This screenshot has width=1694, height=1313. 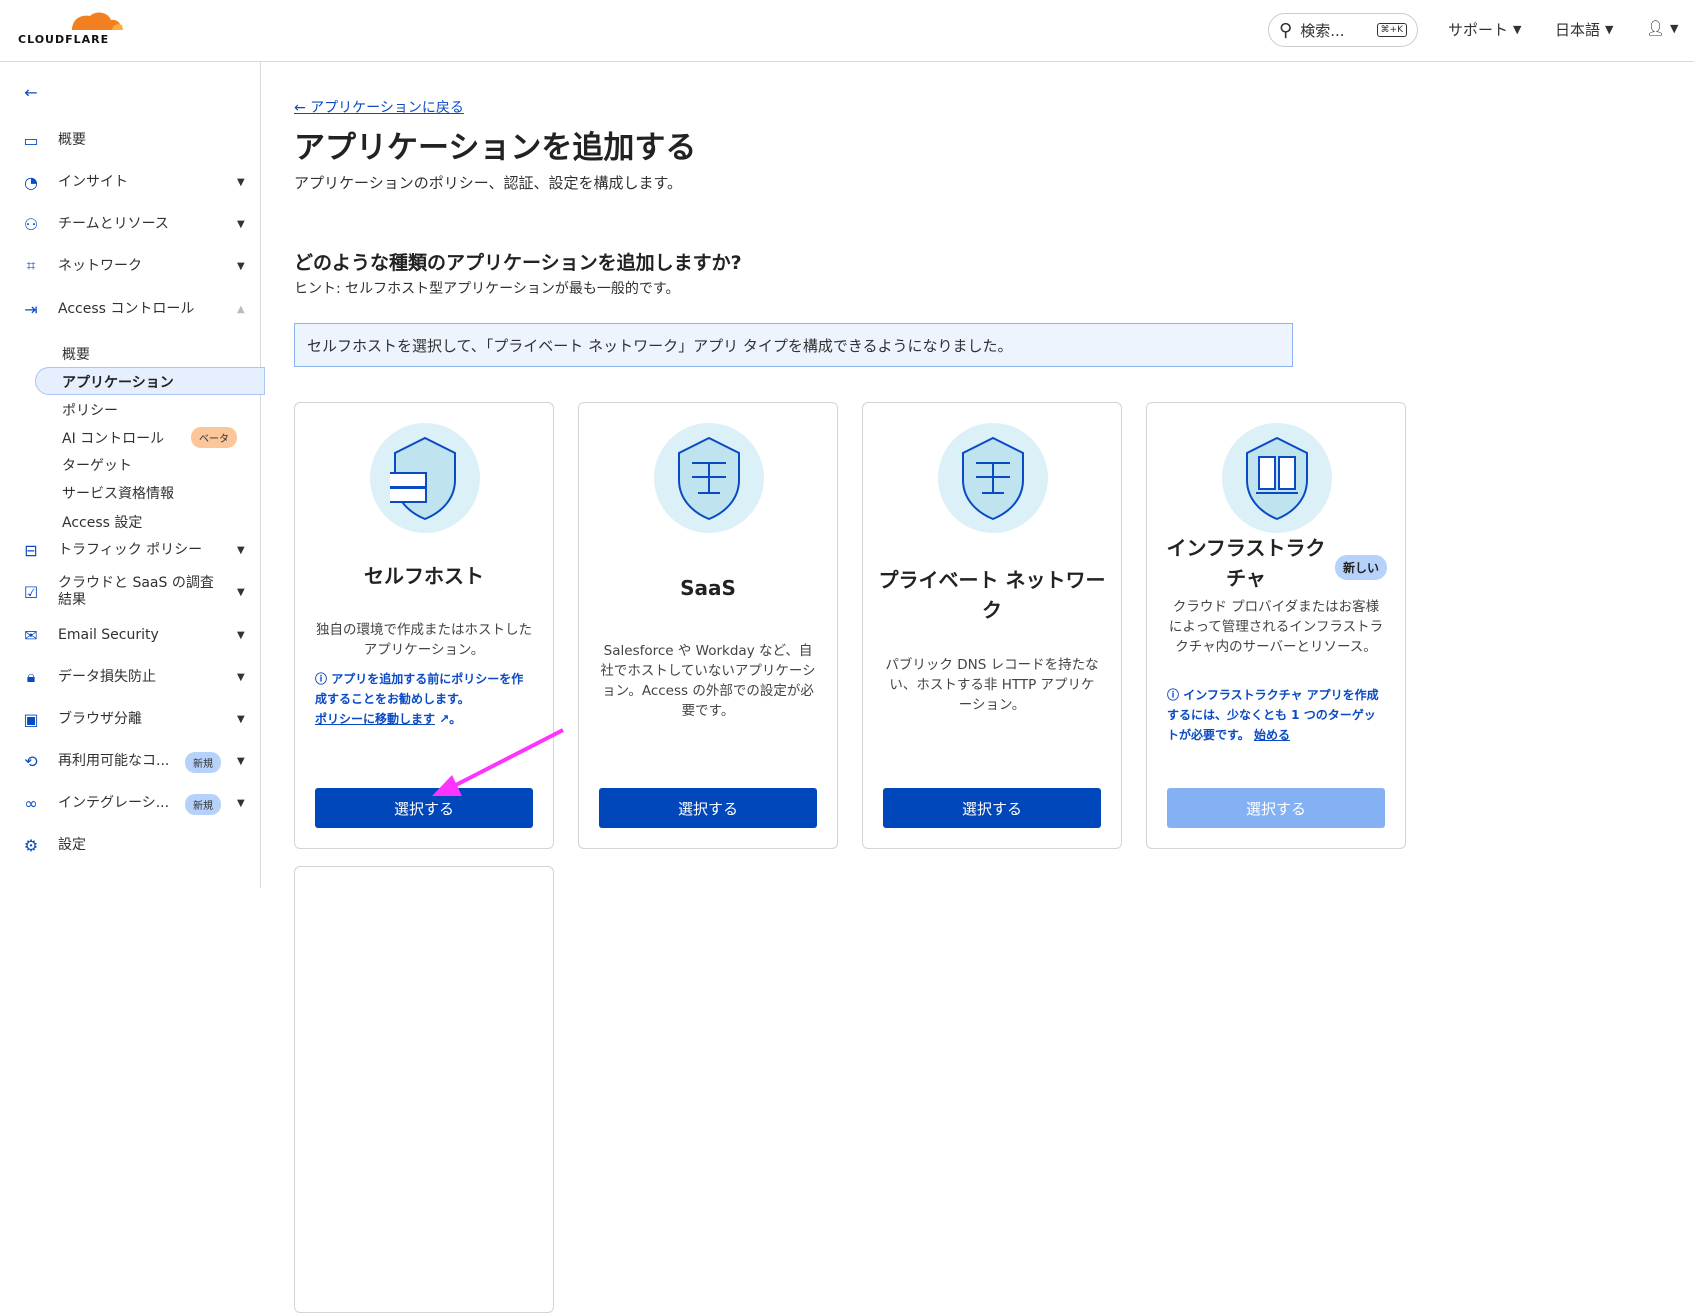 I want to click on page-title: アプリケーションを追加する, so click(x=495, y=148).